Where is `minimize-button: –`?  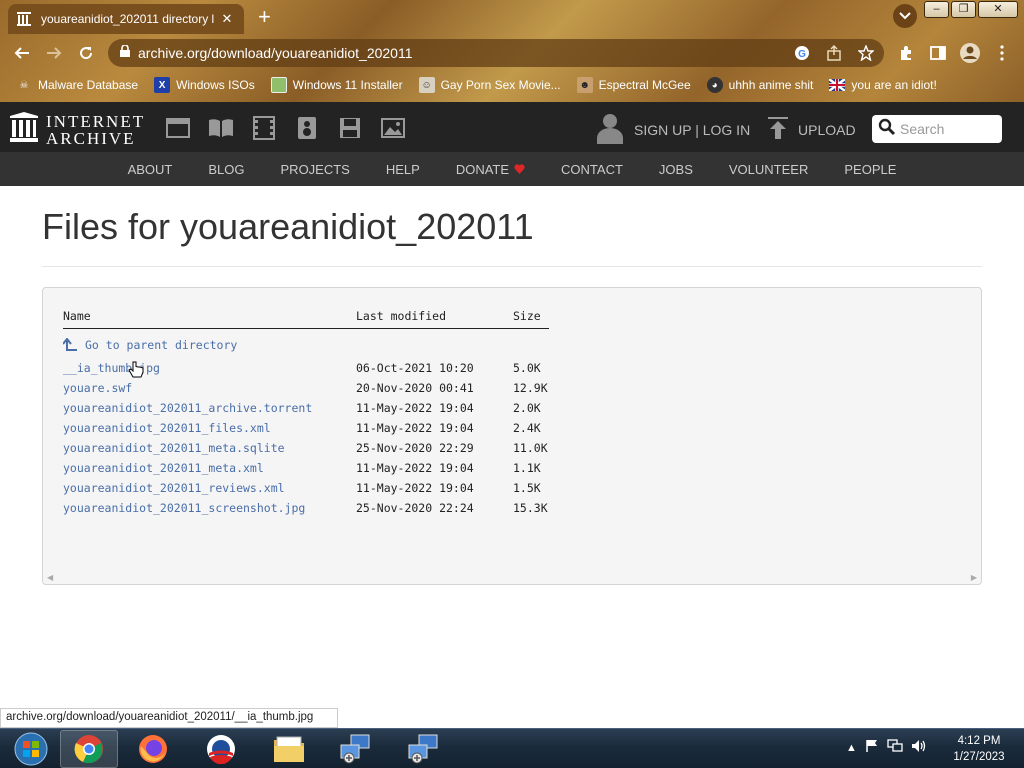
minimize-button: – is located at coordinates (936, 9).